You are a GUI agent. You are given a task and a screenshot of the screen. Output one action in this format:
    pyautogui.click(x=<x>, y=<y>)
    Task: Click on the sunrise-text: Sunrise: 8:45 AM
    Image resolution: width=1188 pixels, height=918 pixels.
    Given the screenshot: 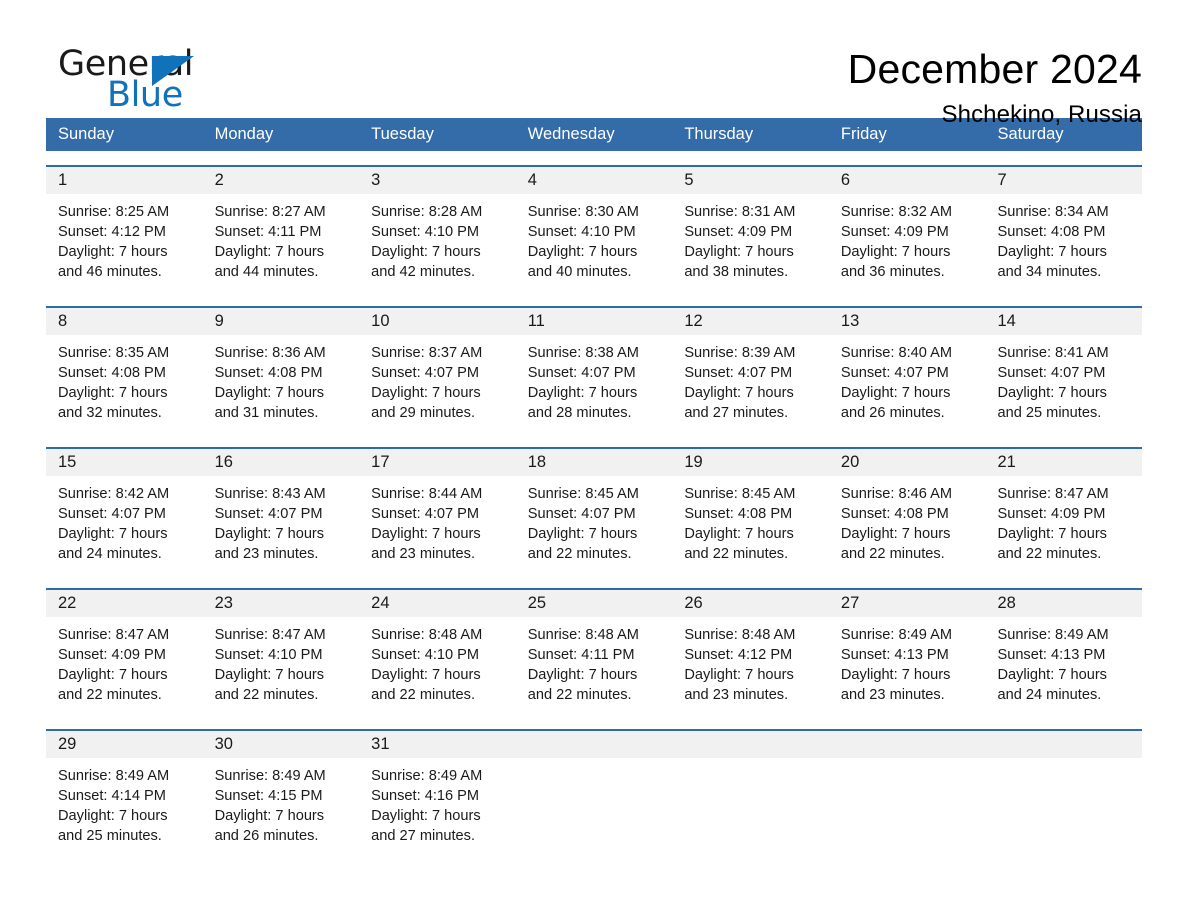 What is the action you would take?
    pyautogui.click(x=740, y=494)
    